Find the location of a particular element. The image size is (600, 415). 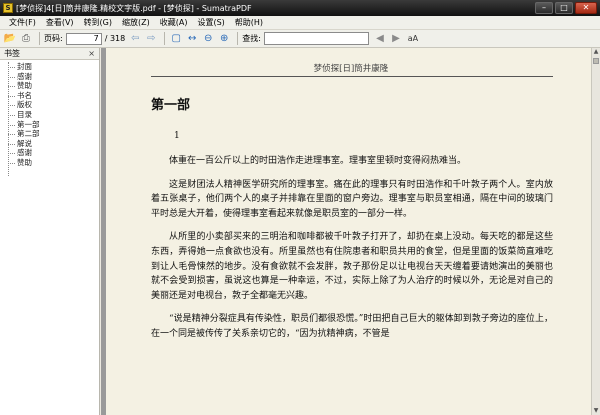

menu-view: 查看(V) is located at coordinates (60, 23).